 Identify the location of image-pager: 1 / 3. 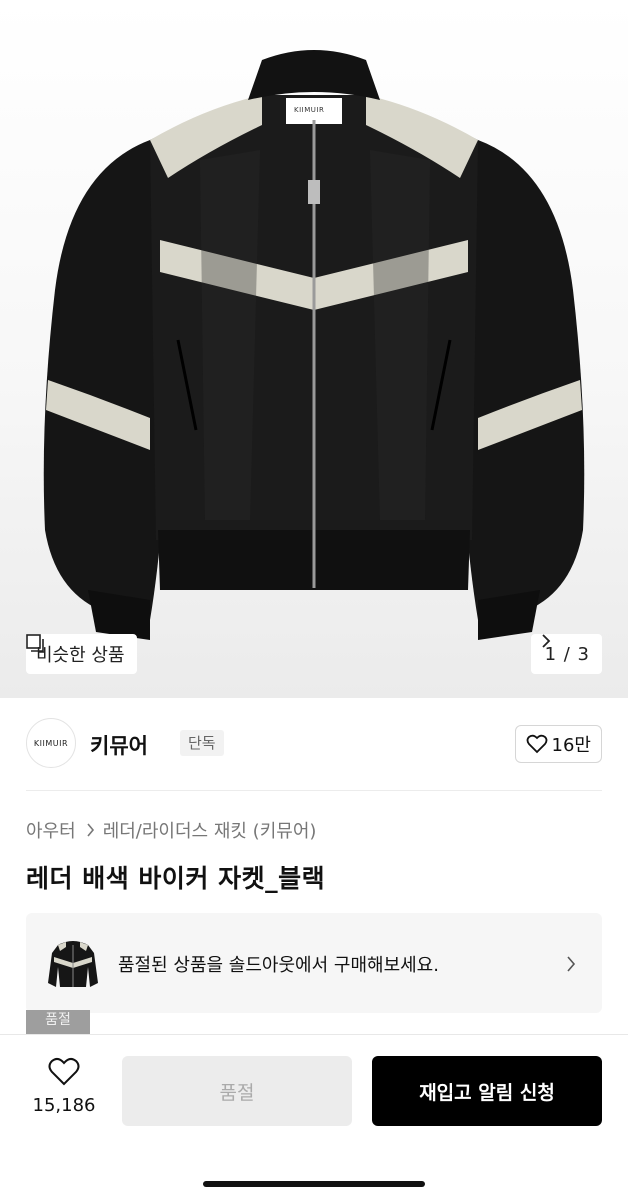
(566, 654).